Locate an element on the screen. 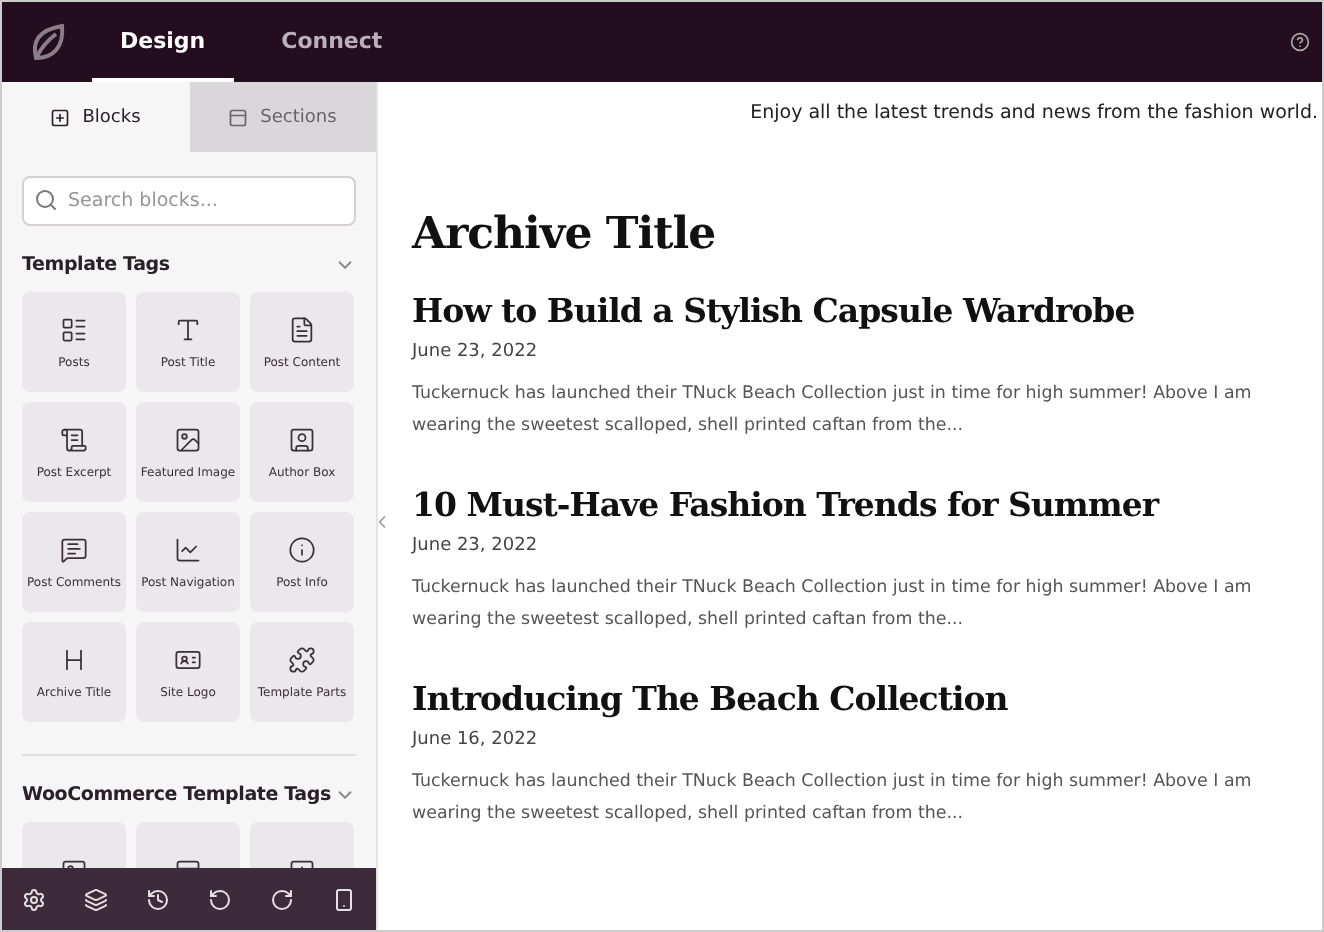 The image size is (1324, 932). redo-icon is located at coordinates (282, 899).